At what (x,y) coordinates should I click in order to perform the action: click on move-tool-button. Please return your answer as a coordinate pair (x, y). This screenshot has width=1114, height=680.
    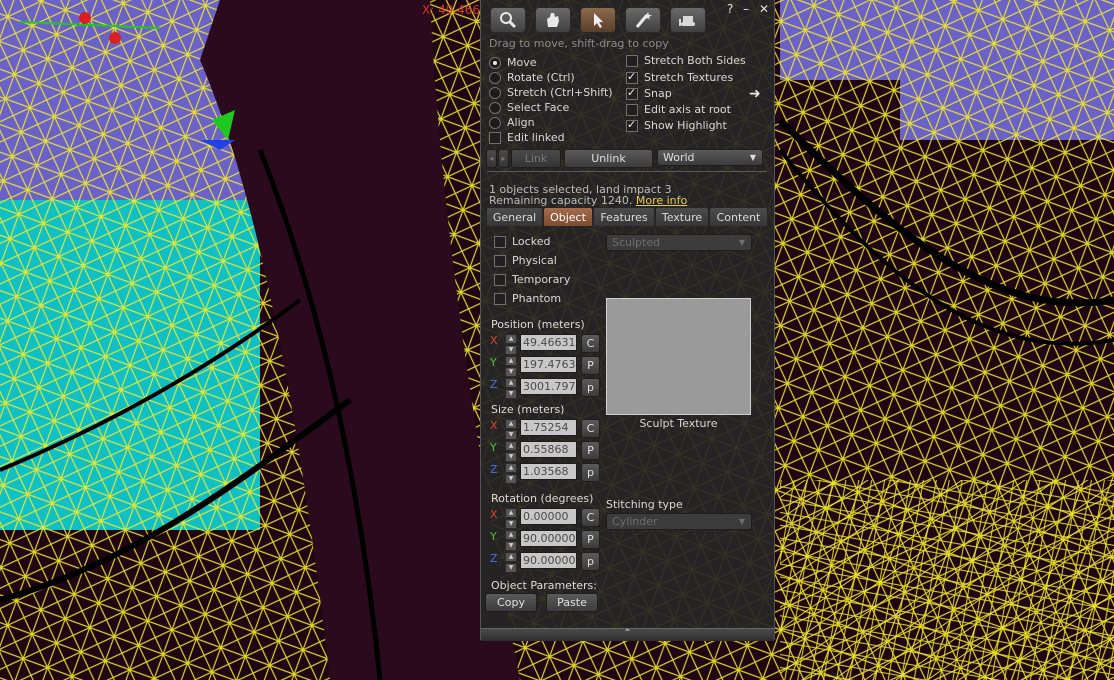
    Looking at the image, I should click on (553, 20).